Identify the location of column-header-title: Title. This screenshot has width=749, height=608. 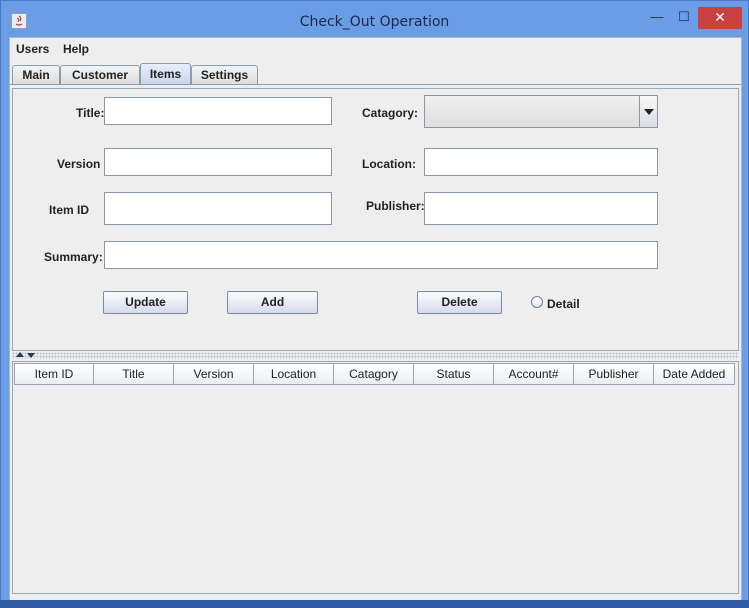
(134, 374).